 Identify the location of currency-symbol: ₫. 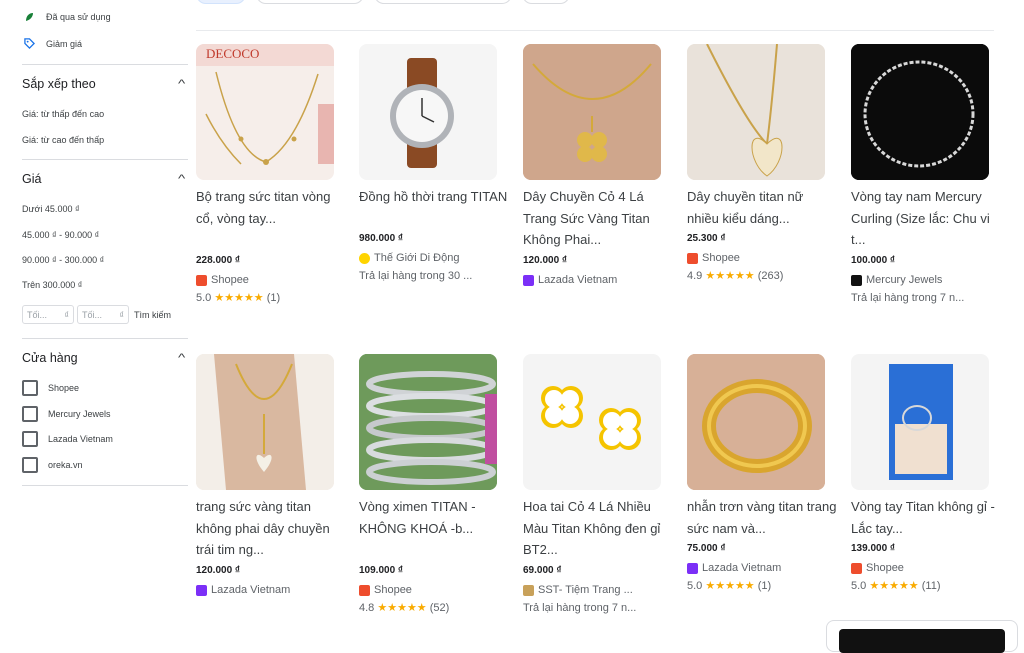
(66, 314).